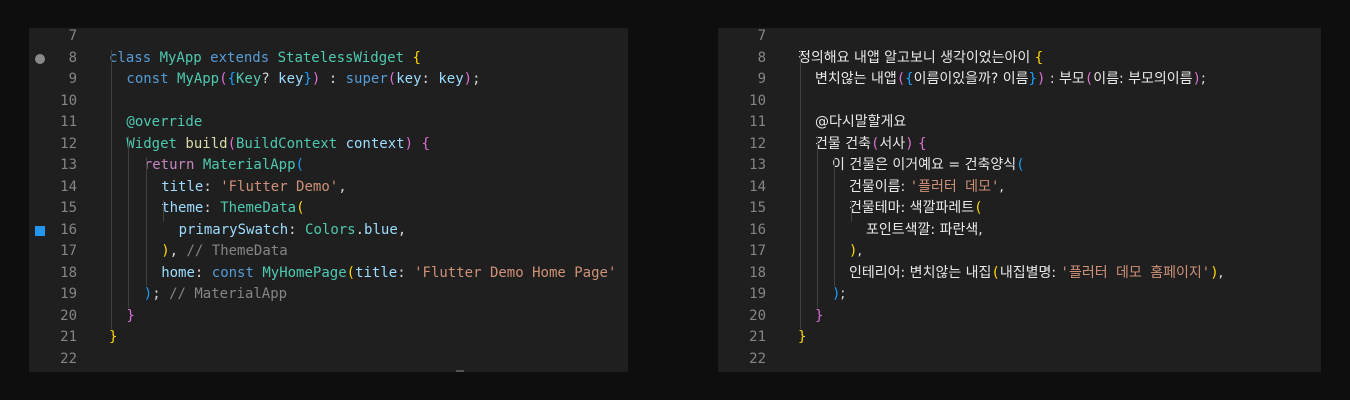 Image resolution: width=1350 pixels, height=400 pixels. What do you see at coordinates (1019, 123) in the screenshot?
I see `code-line: 11 @다시말할게요` at bounding box center [1019, 123].